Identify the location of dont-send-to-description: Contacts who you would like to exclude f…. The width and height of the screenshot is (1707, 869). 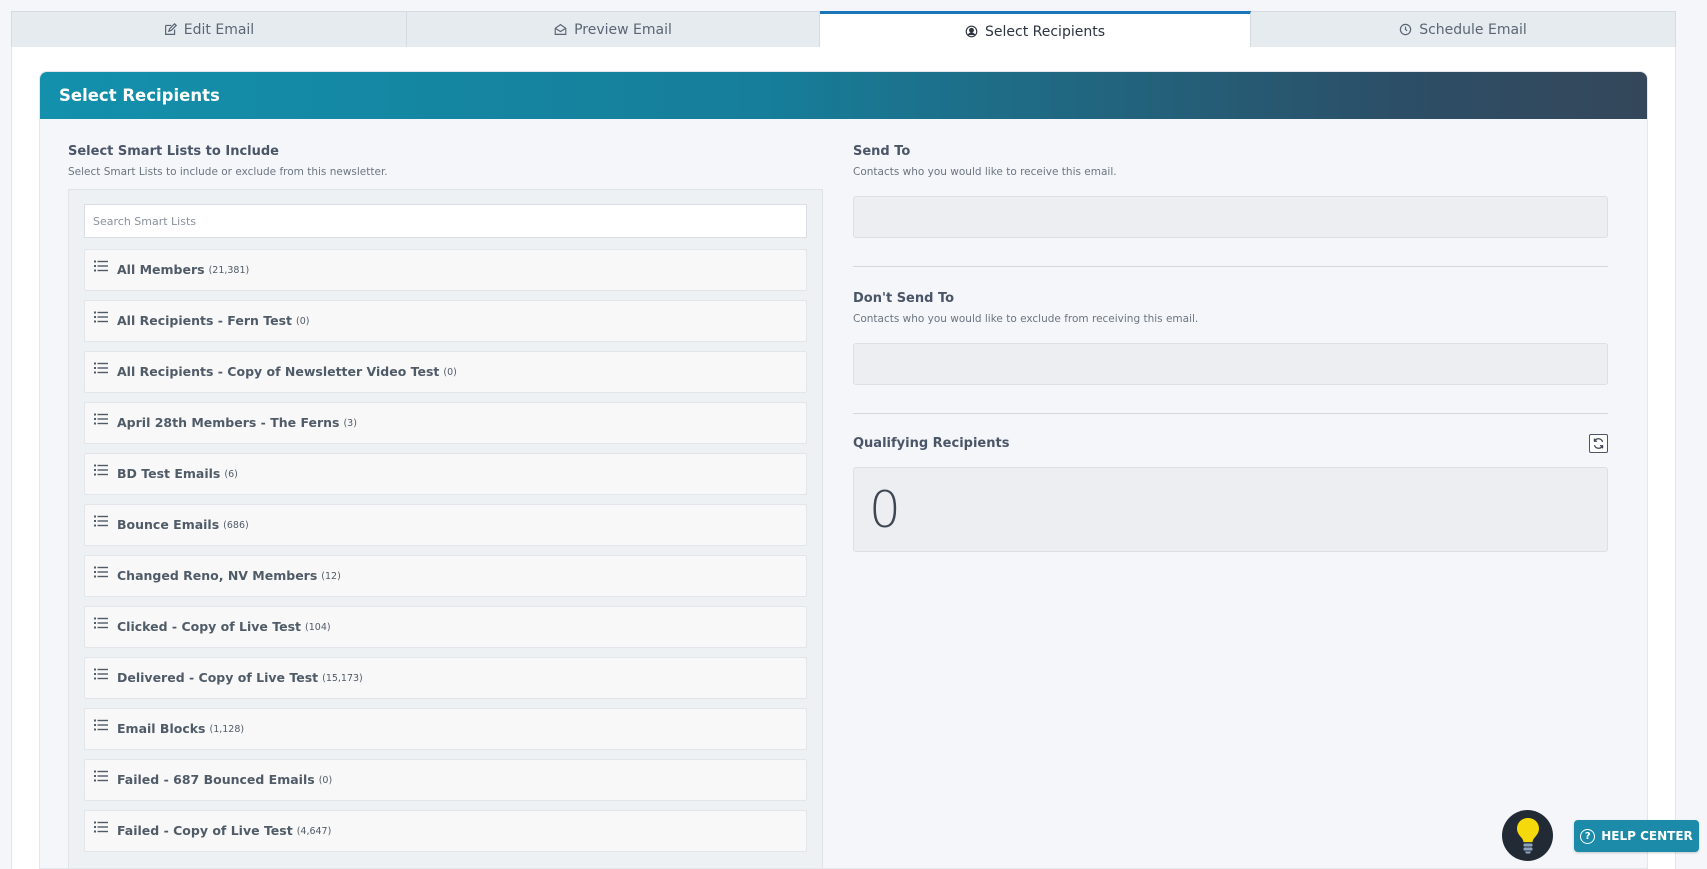
(1026, 319).